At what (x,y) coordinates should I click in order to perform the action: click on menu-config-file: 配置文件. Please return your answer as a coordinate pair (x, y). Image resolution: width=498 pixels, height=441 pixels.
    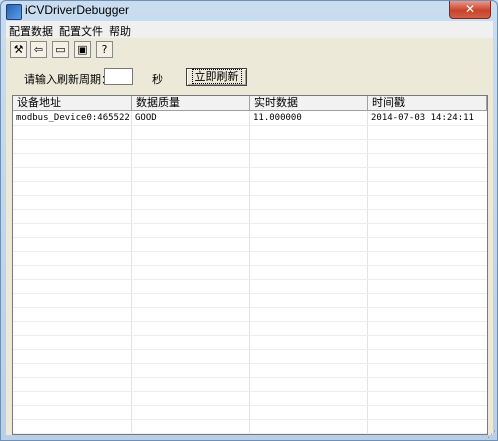
    Looking at the image, I should click on (81, 31).